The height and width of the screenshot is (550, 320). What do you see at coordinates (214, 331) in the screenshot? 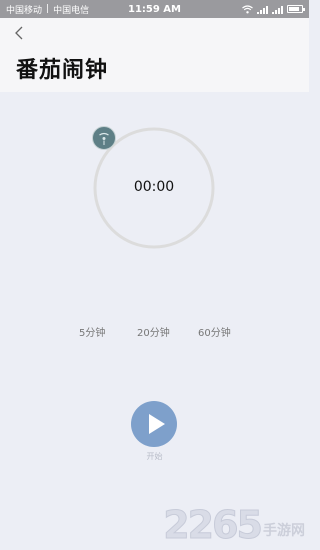
I see `preset-60-min: 60分钟` at bounding box center [214, 331].